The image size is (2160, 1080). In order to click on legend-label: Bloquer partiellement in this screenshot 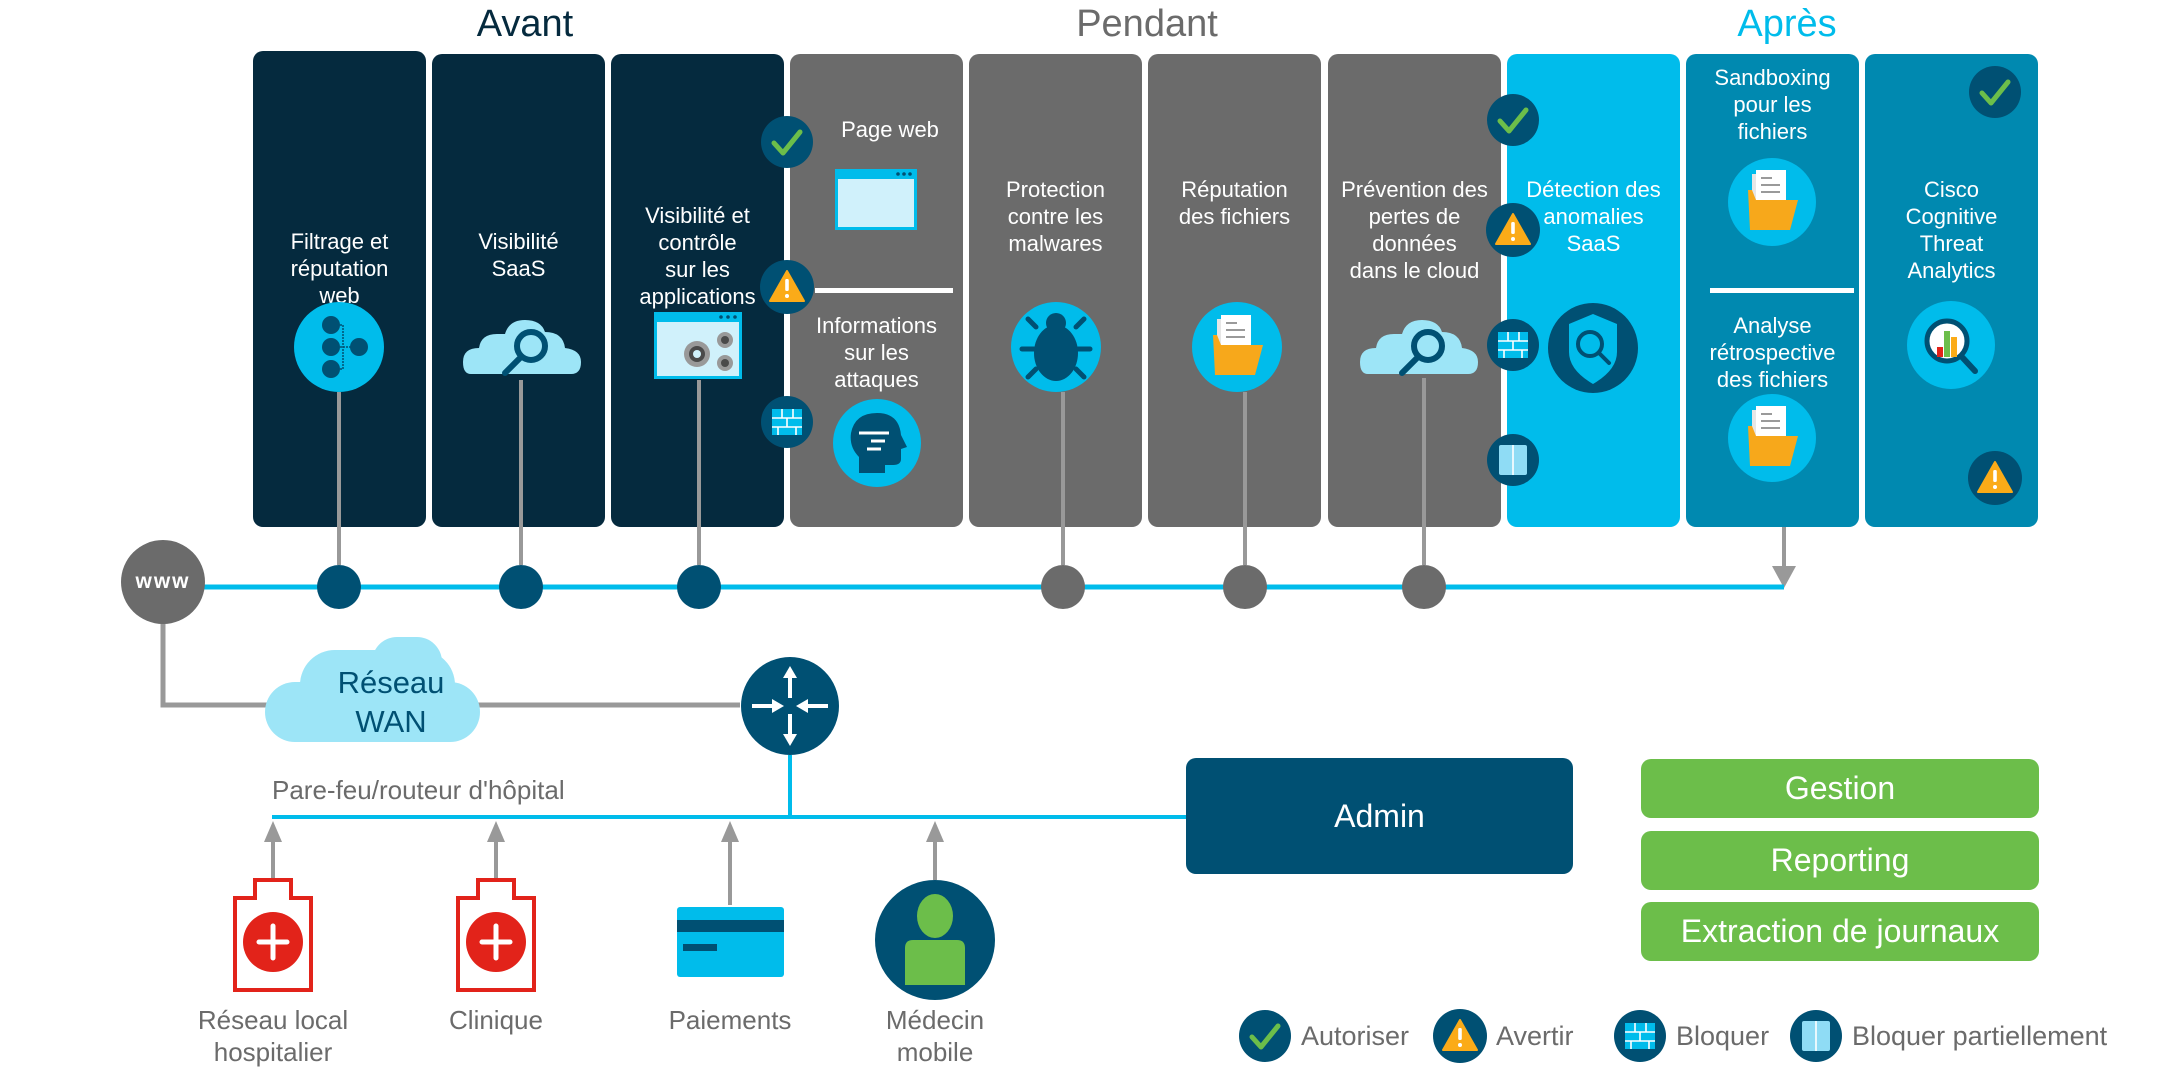, I will do `click(1980, 1035)`.